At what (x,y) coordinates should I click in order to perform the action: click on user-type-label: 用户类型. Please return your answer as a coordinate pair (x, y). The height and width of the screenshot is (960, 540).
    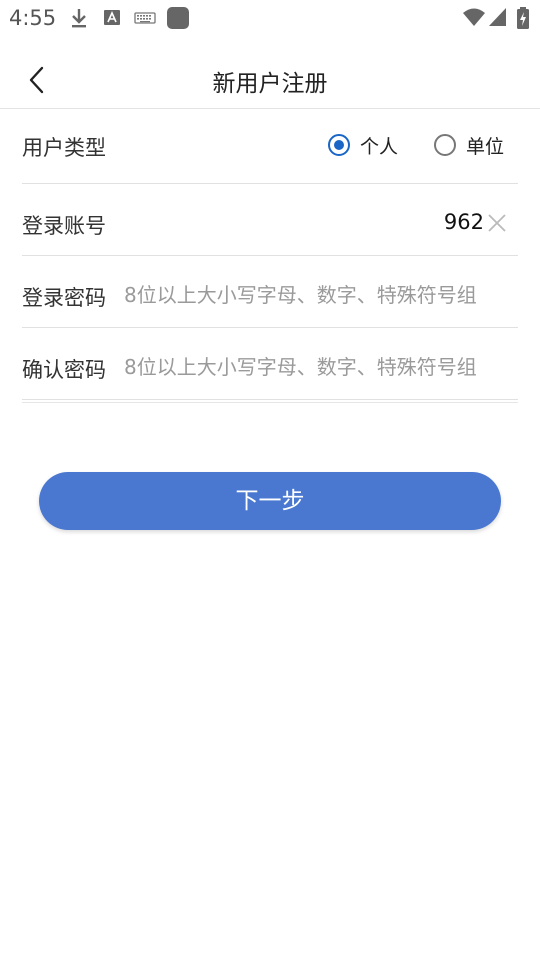
    Looking at the image, I should click on (64, 148).